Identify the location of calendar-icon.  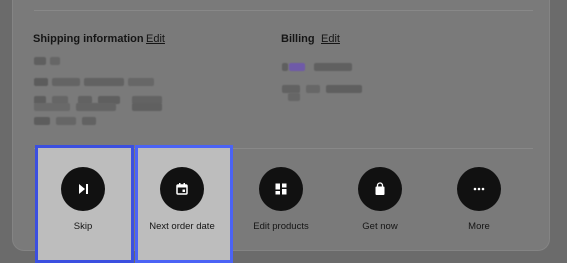
(182, 189).